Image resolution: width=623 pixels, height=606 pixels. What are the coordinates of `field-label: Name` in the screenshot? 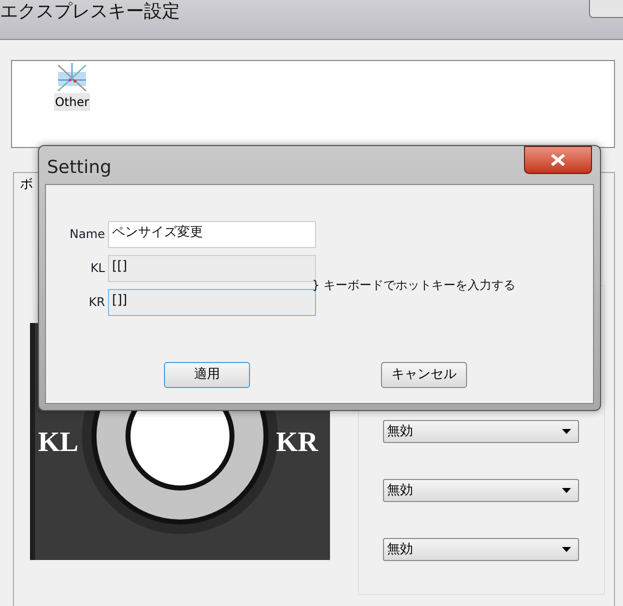 It's located at (87, 234).